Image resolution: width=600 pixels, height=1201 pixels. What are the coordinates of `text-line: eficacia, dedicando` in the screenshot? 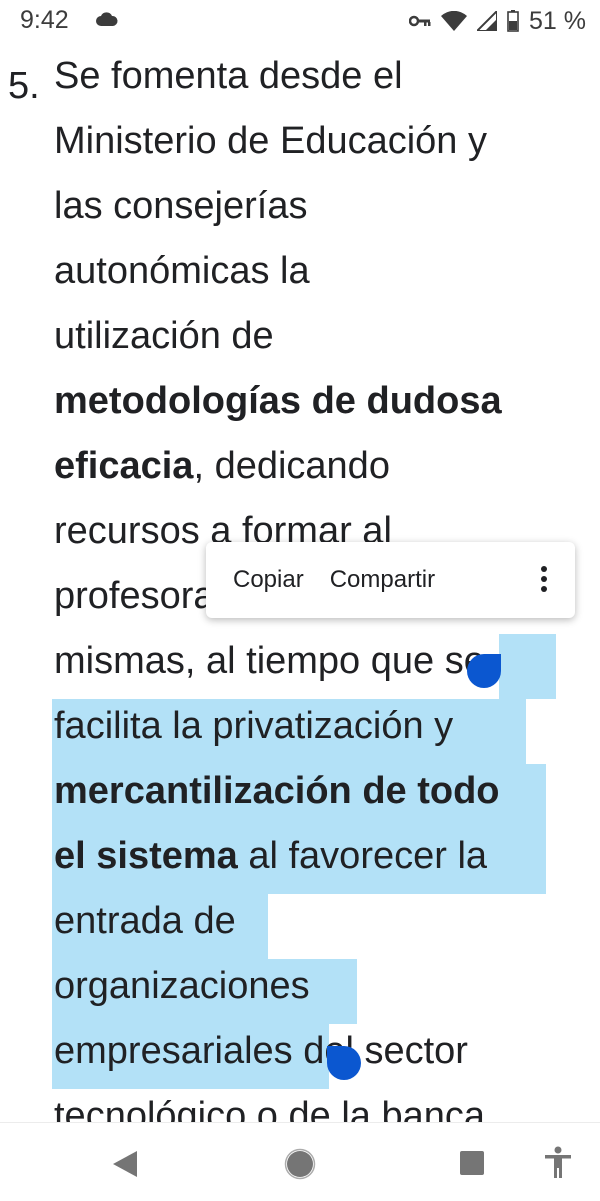 It's located at (222, 466).